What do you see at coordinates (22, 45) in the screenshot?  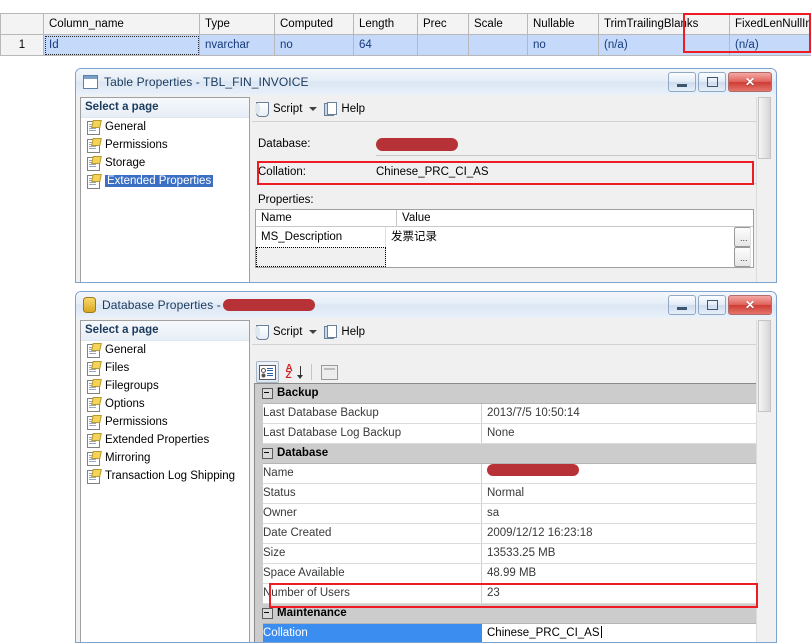 I see `cell-rownum: 1` at bounding box center [22, 45].